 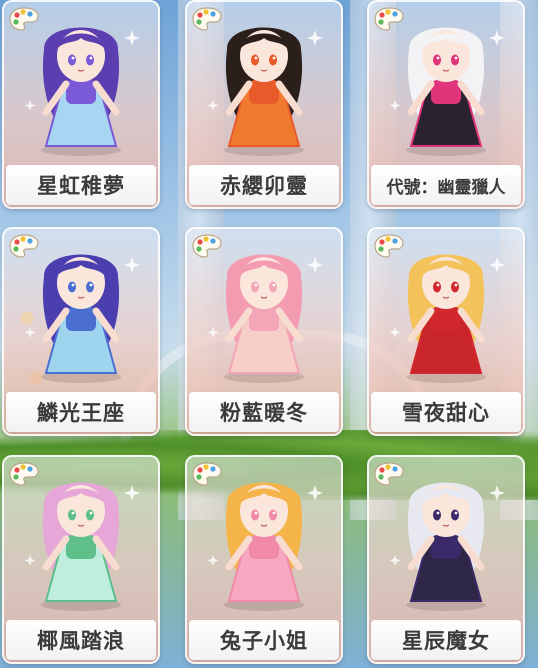 I want to click on outfit-card: 星虹稚夢, so click(x=81, y=104).